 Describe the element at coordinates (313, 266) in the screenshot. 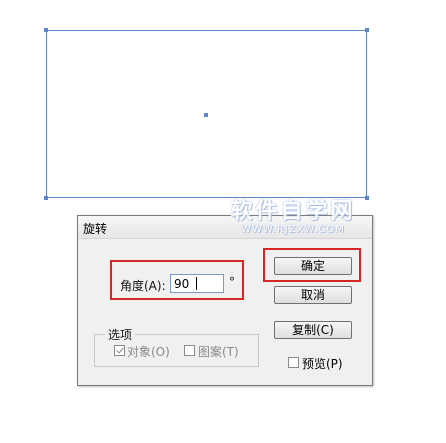

I see `ok-button: 确定` at that location.